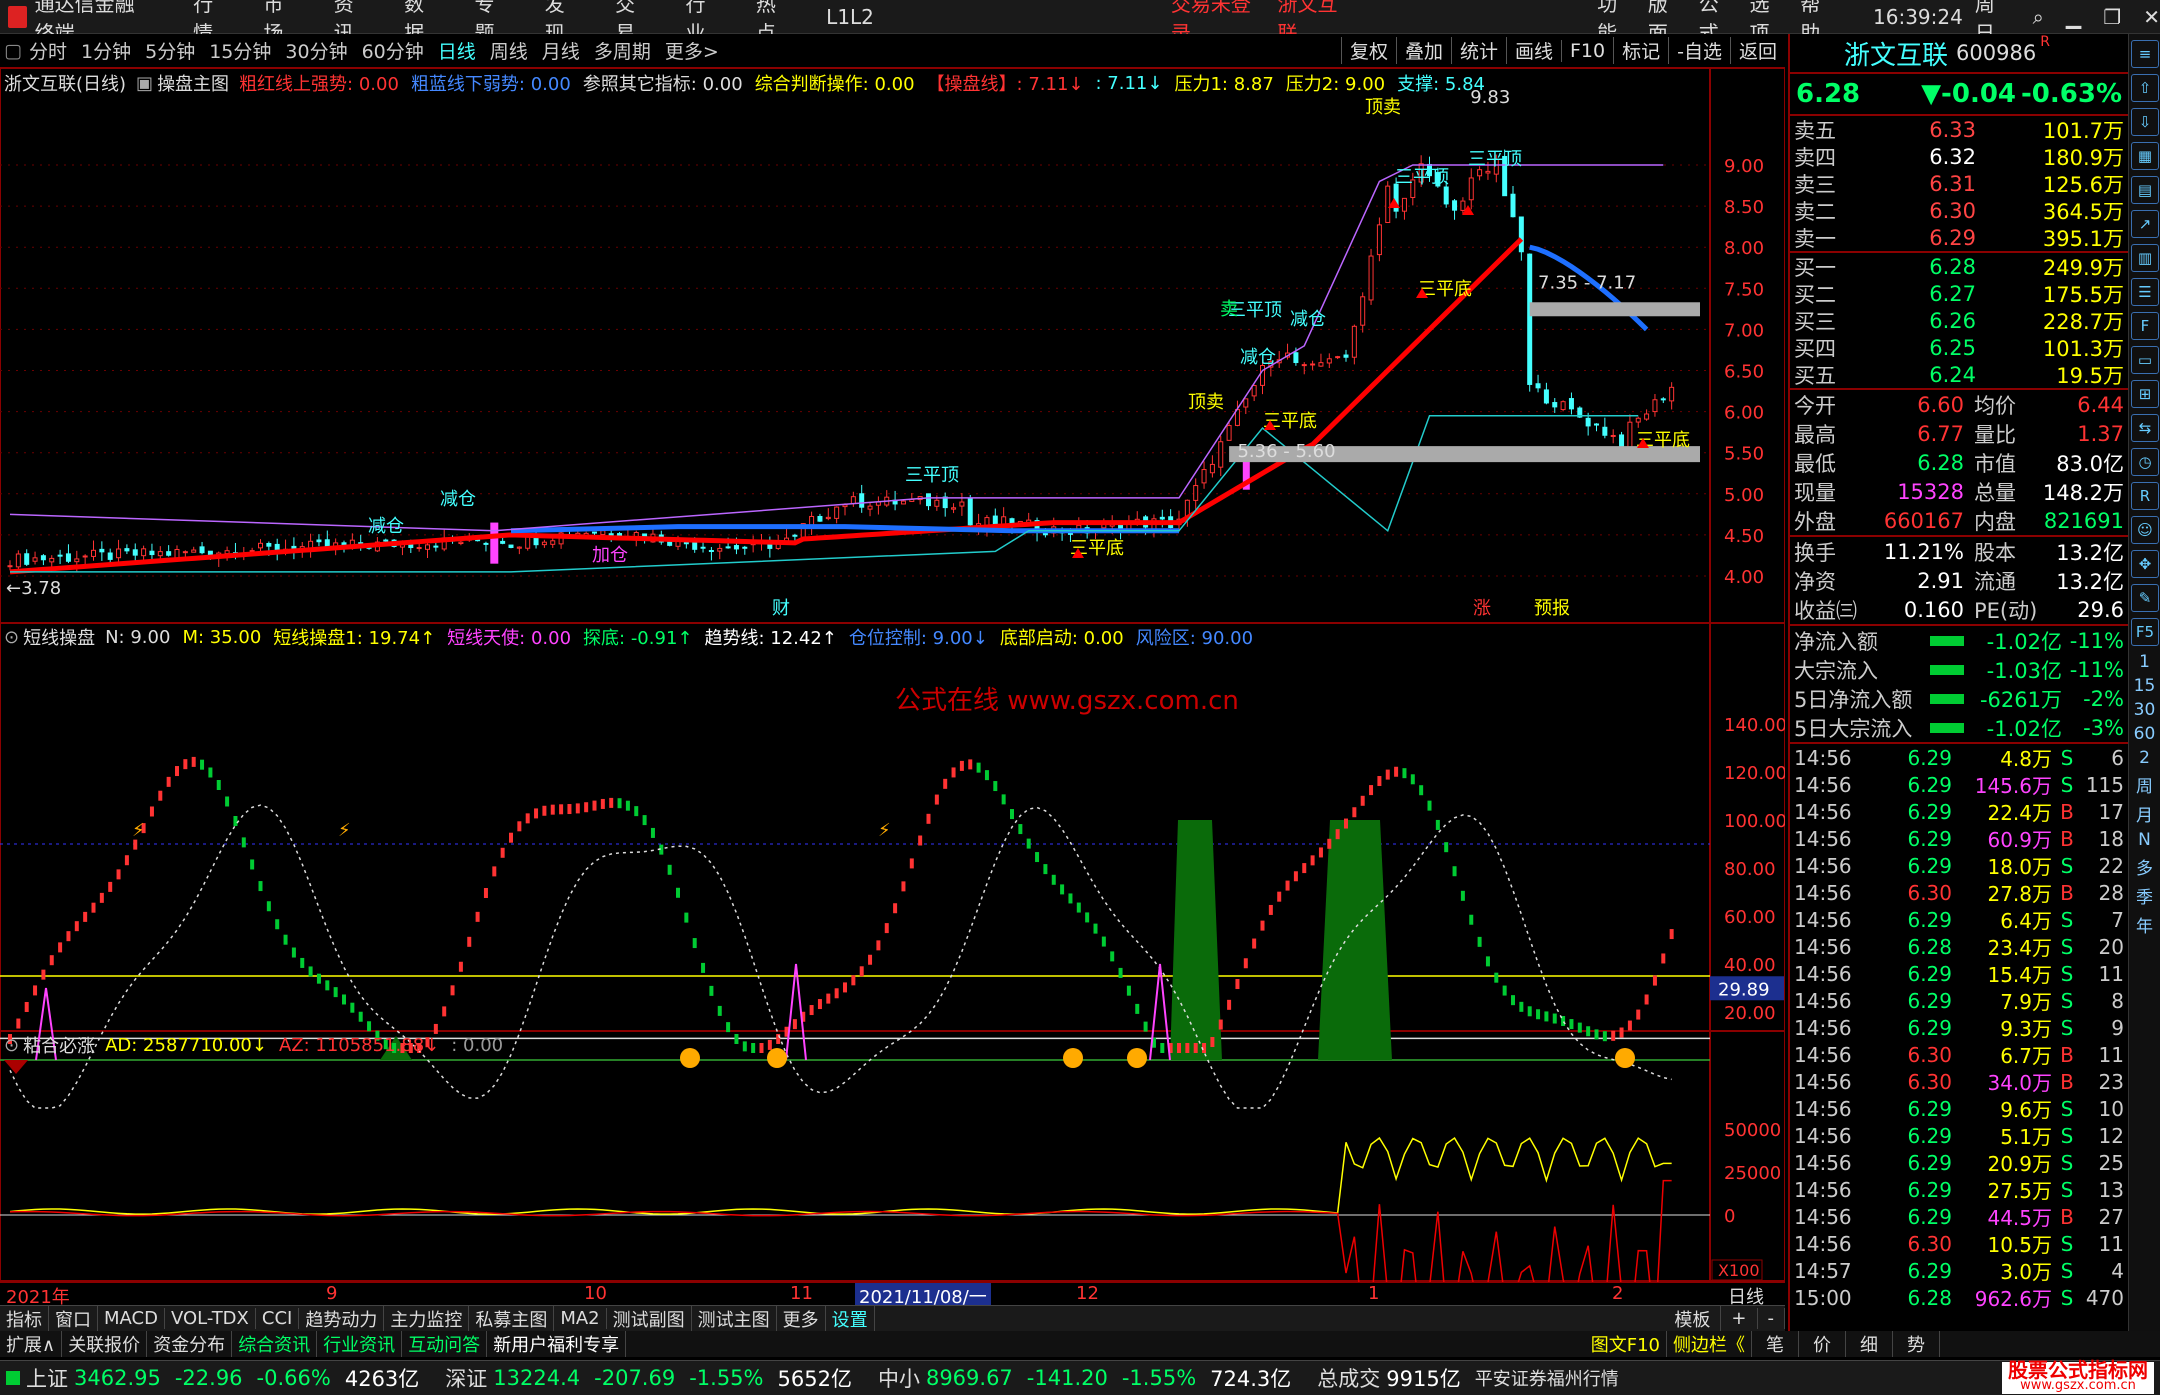 This screenshot has height=1395, width=2160. I want to click on ask-row: 卖五 6.33 101.7万, so click(1959, 129).